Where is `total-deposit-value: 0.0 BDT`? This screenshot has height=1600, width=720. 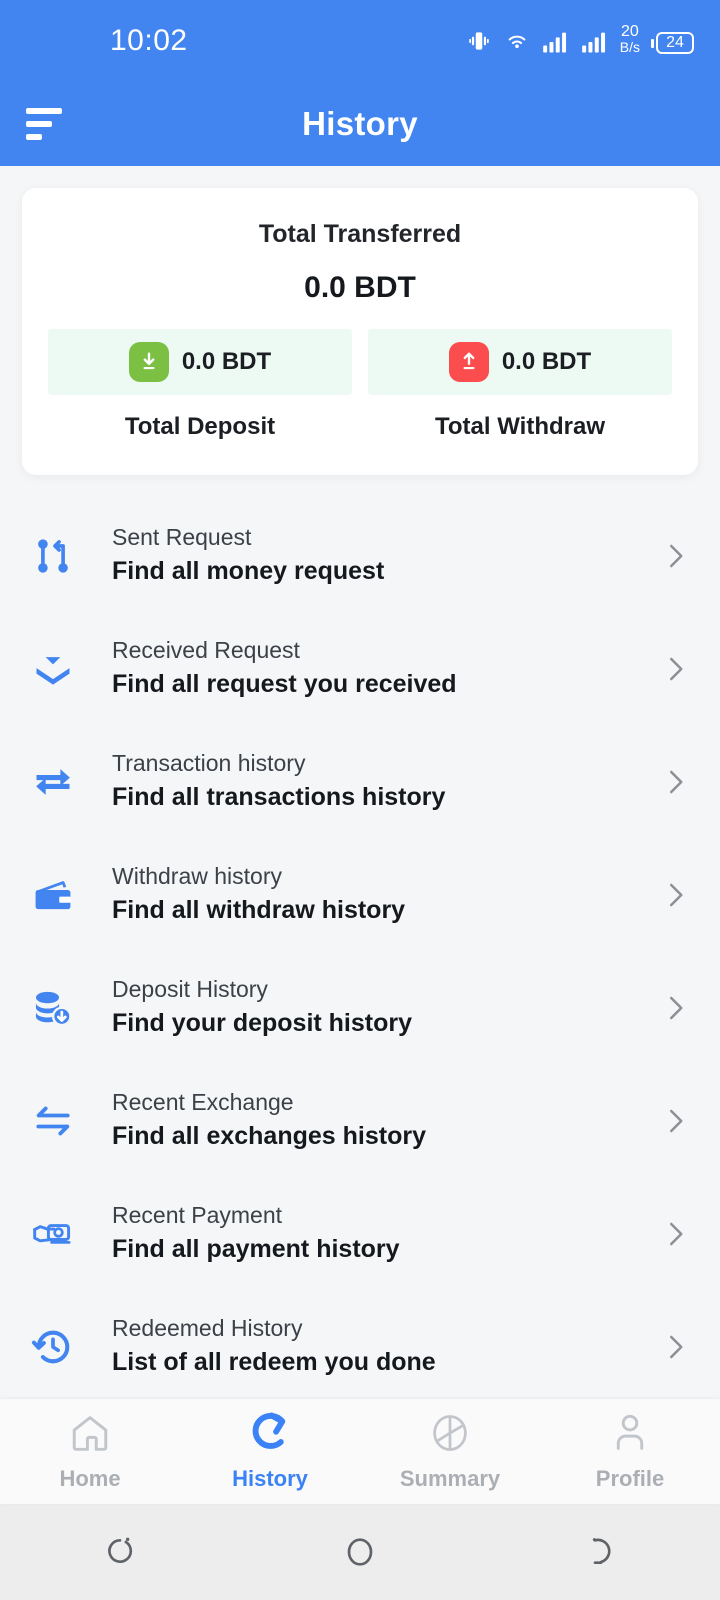
total-deposit-value: 0.0 BDT is located at coordinates (226, 361).